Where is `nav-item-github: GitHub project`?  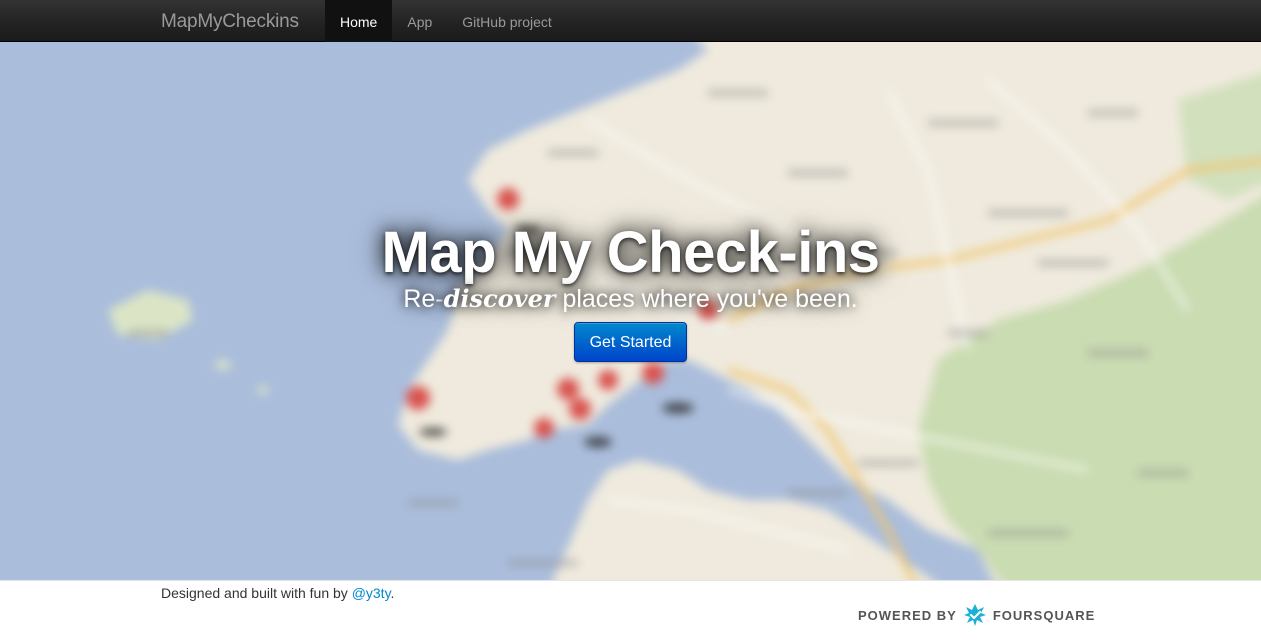
nav-item-github: GitHub project is located at coordinates (506, 21).